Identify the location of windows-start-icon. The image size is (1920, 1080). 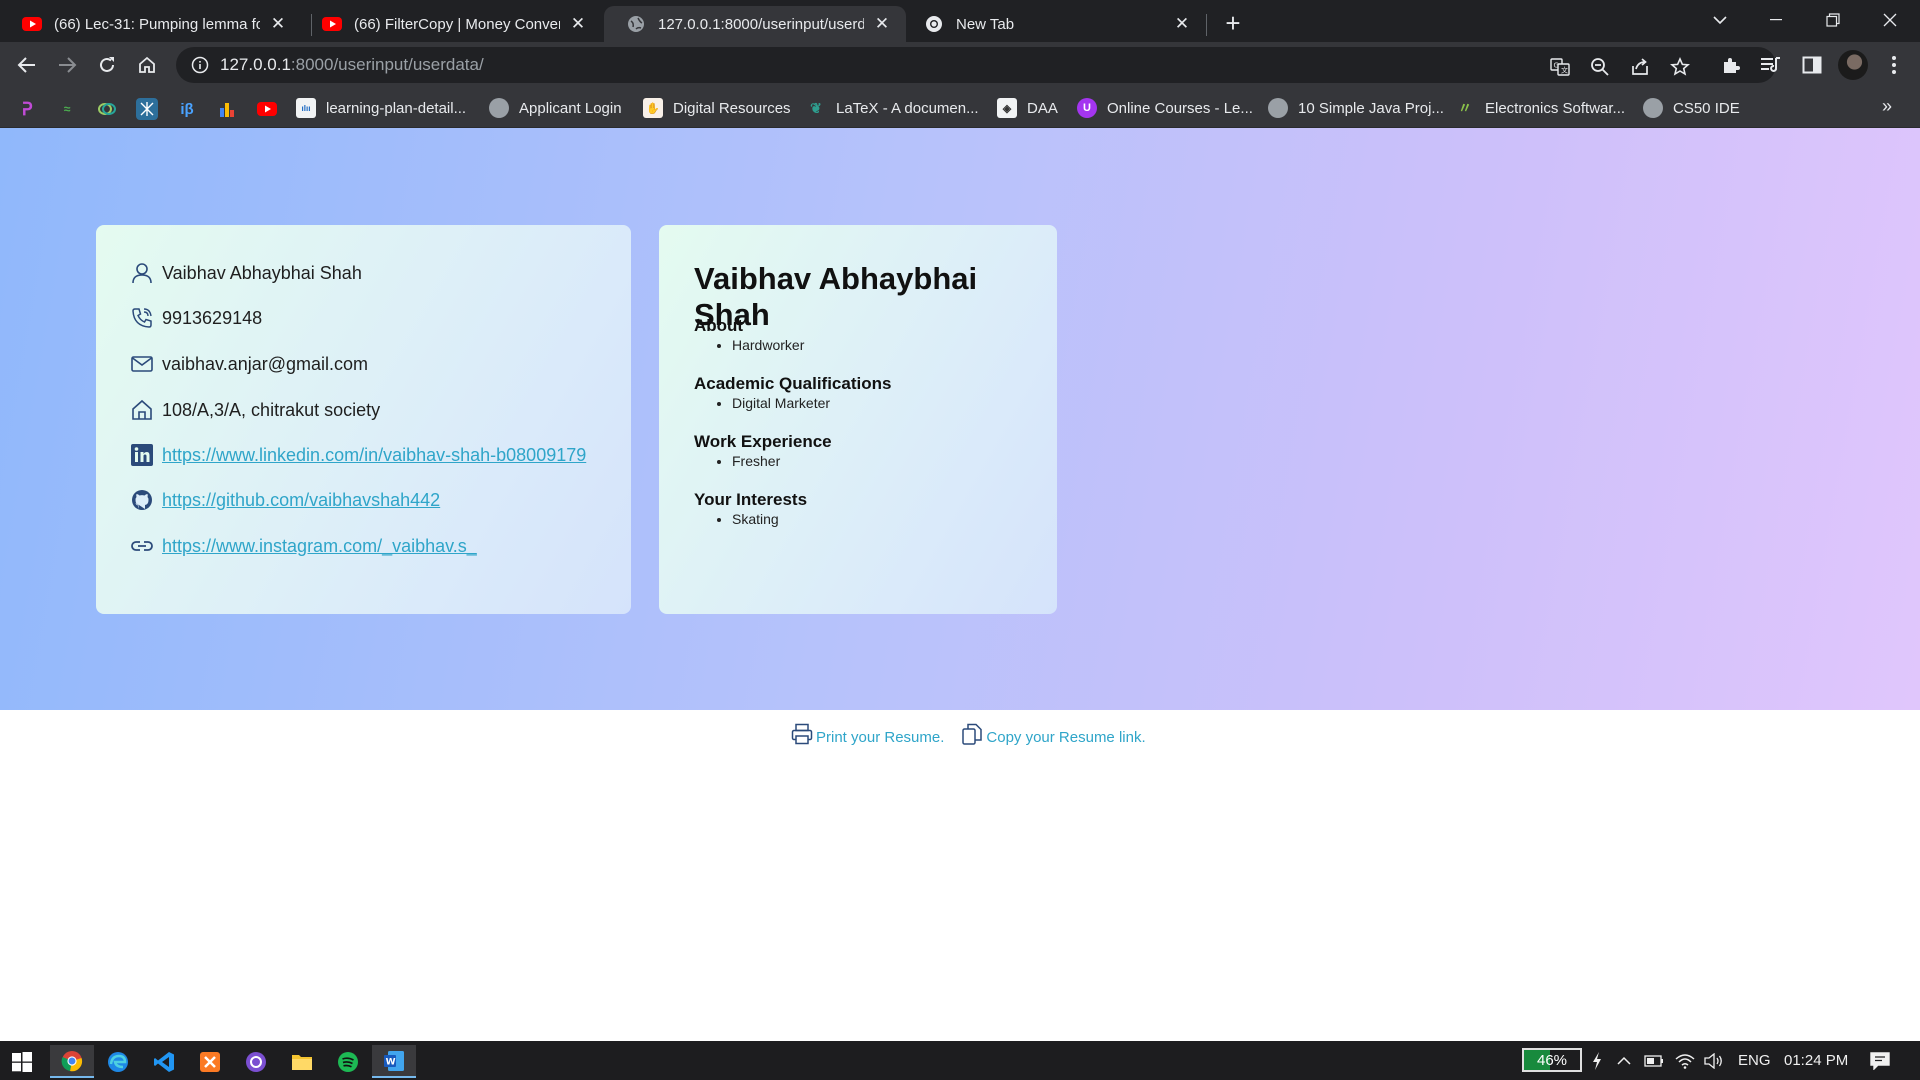
(22, 1061).